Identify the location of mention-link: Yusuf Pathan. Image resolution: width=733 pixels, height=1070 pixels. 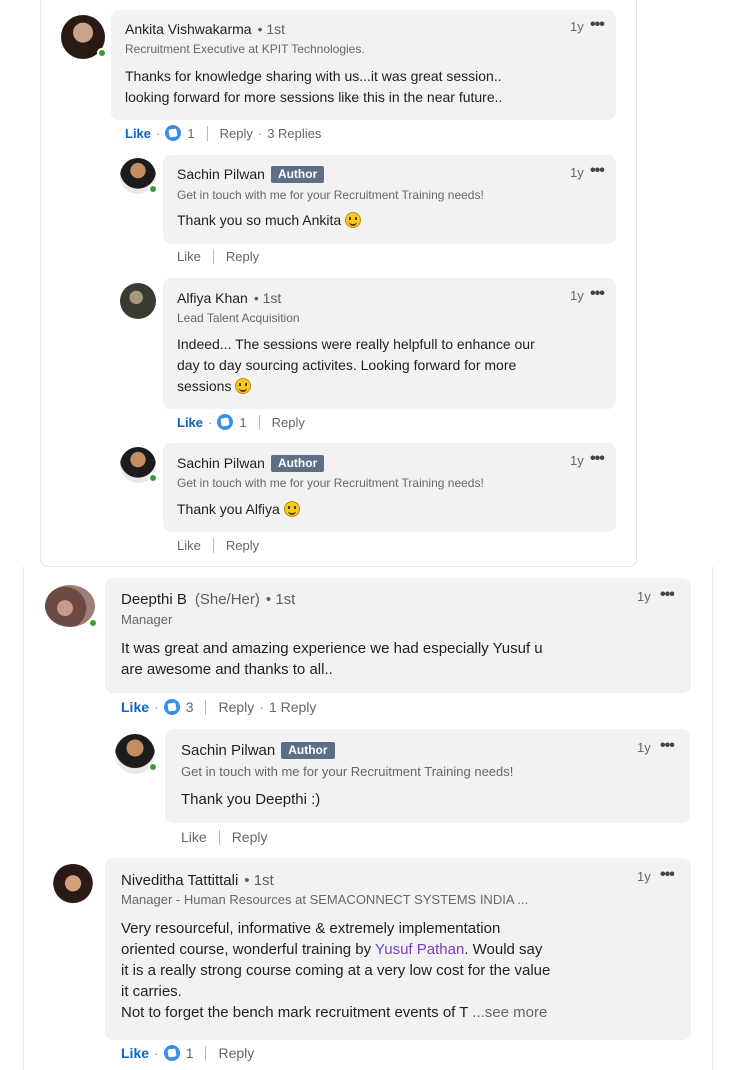
(419, 949).